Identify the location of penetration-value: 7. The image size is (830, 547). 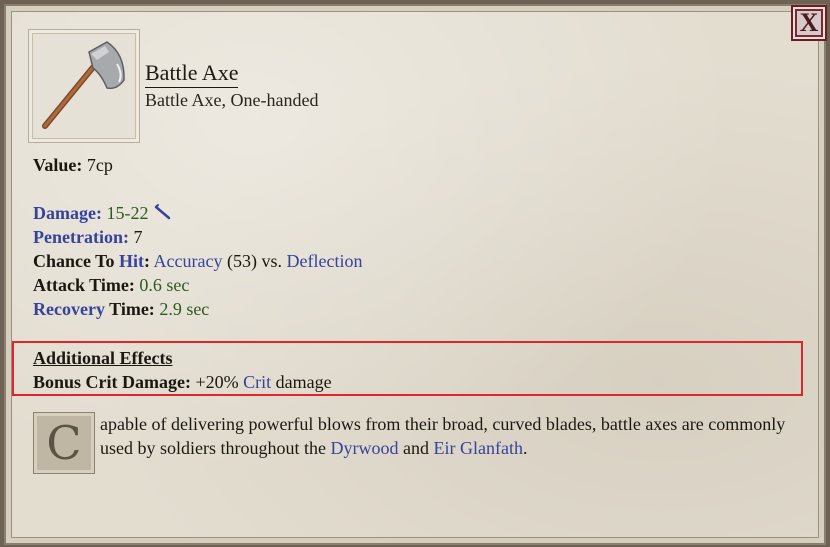
(138, 237).